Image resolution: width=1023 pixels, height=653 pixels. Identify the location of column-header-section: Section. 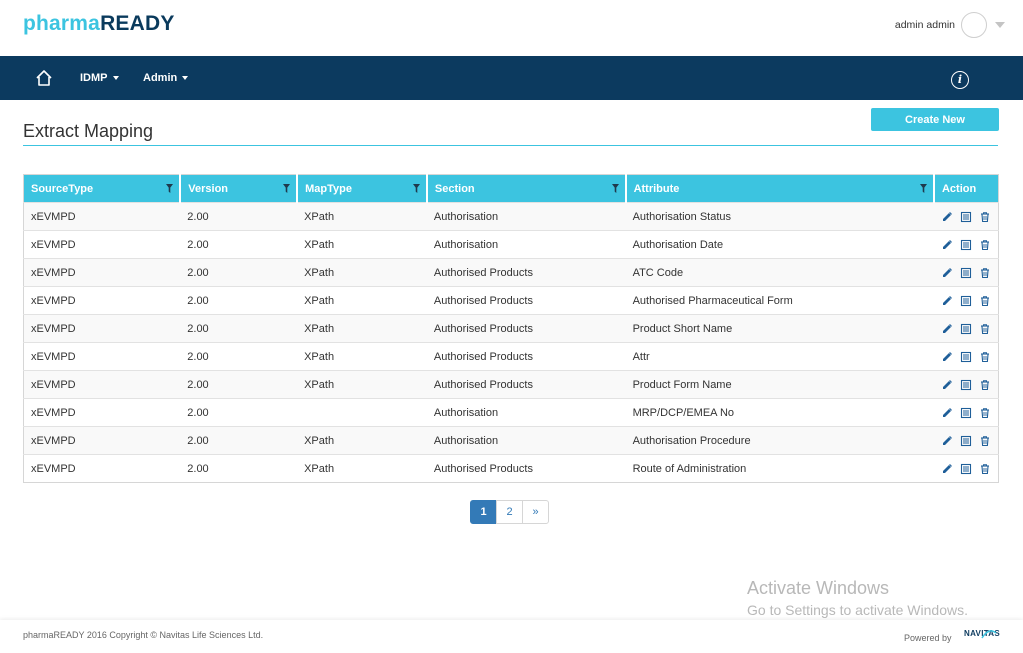
(526, 188).